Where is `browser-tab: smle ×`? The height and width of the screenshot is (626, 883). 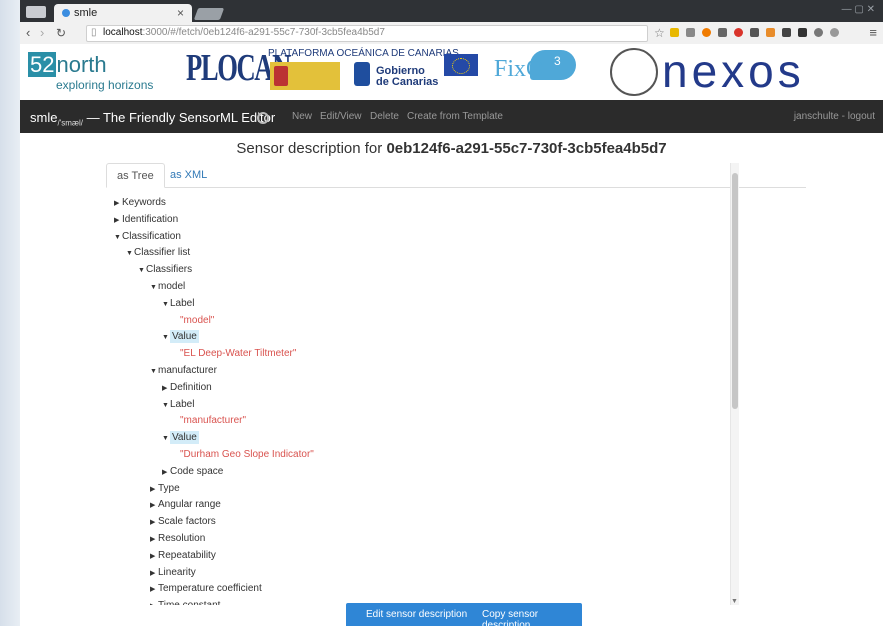
browser-tab: smle × is located at coordinates (123, 13).